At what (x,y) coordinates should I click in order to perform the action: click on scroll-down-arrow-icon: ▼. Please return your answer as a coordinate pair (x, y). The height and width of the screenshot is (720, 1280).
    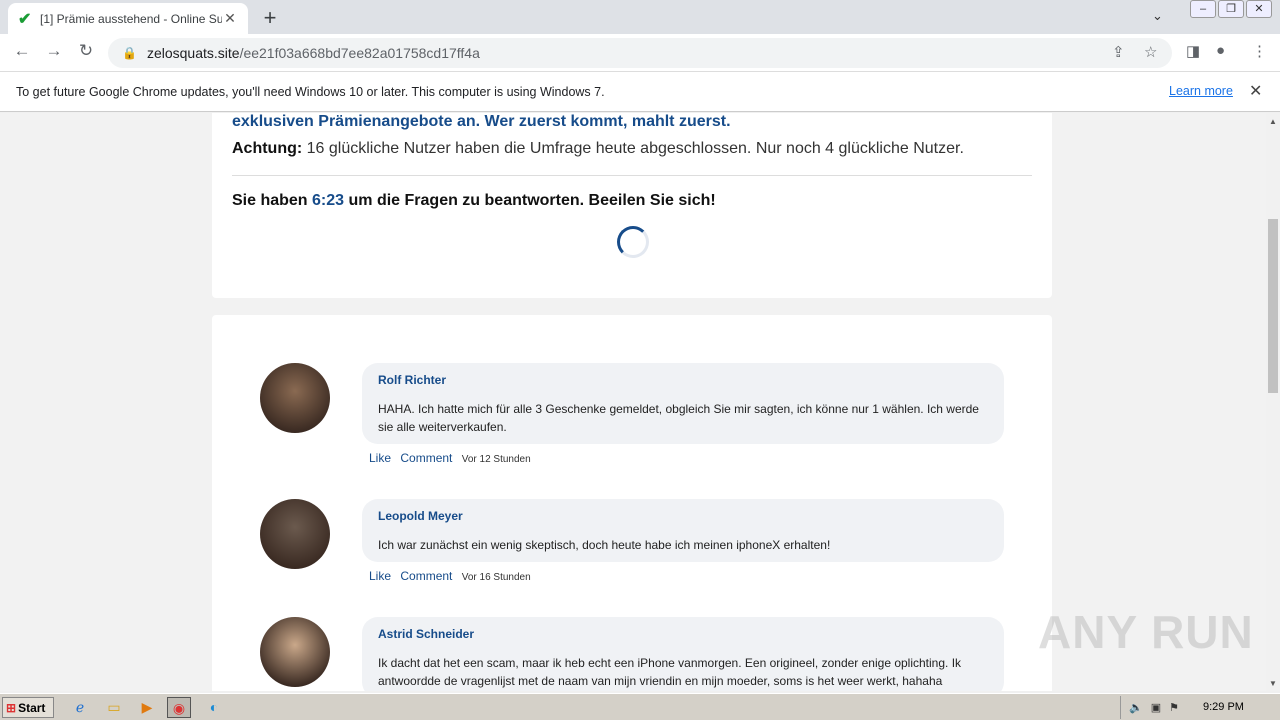
    Looking at the image, I should click on (1273, 683).